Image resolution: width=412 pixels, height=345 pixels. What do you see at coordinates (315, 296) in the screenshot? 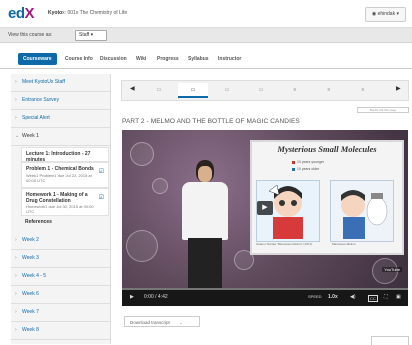
I see `speed-label: SPEED` at bounding box center [315, 296].